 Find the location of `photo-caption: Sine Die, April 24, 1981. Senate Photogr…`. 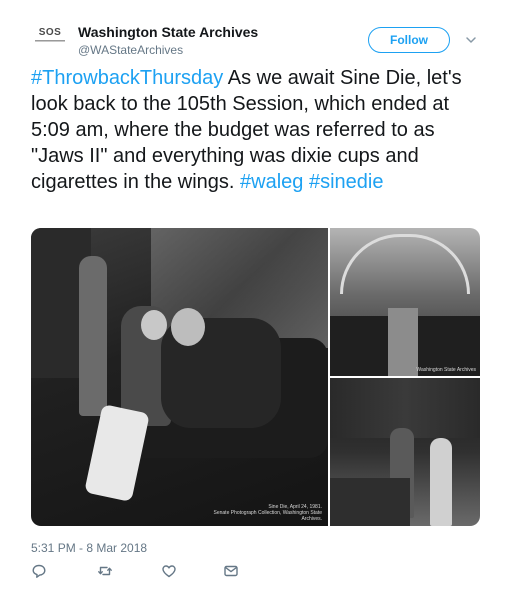

photo-caption: Sine Die, April 24, 1981. Senate Photogr… is located at coordinates (262, 513).